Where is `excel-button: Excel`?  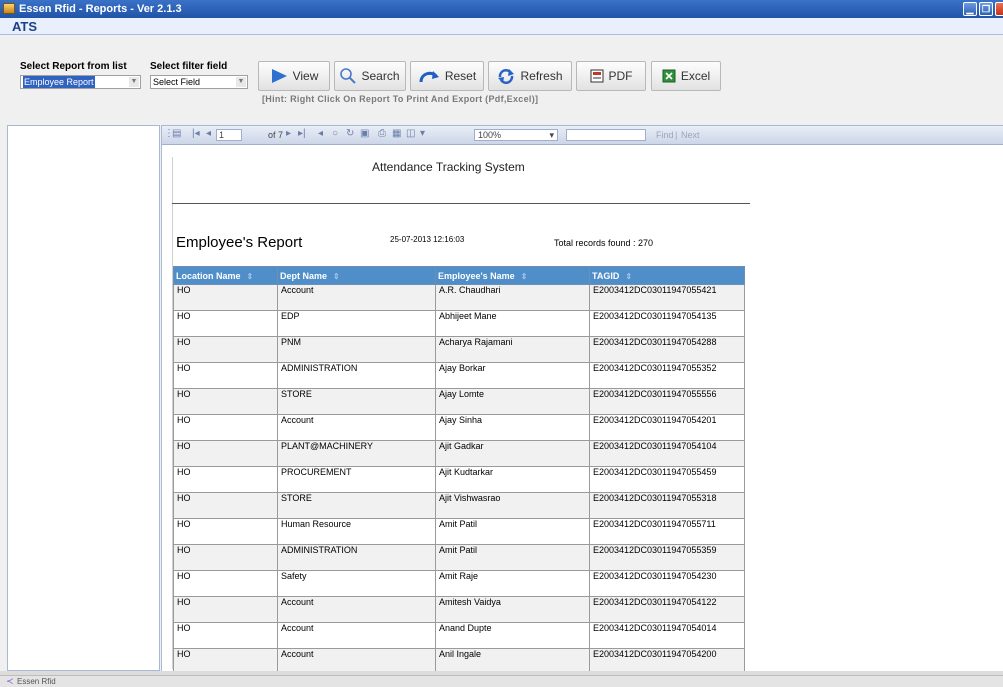 excel-button: Excel is located at coordinates (686, 76).